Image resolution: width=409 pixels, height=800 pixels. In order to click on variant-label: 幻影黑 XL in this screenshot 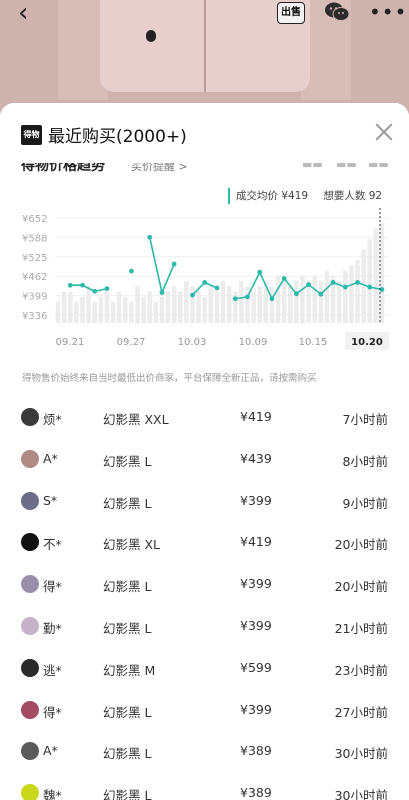, I will do `click(132, 545)`.